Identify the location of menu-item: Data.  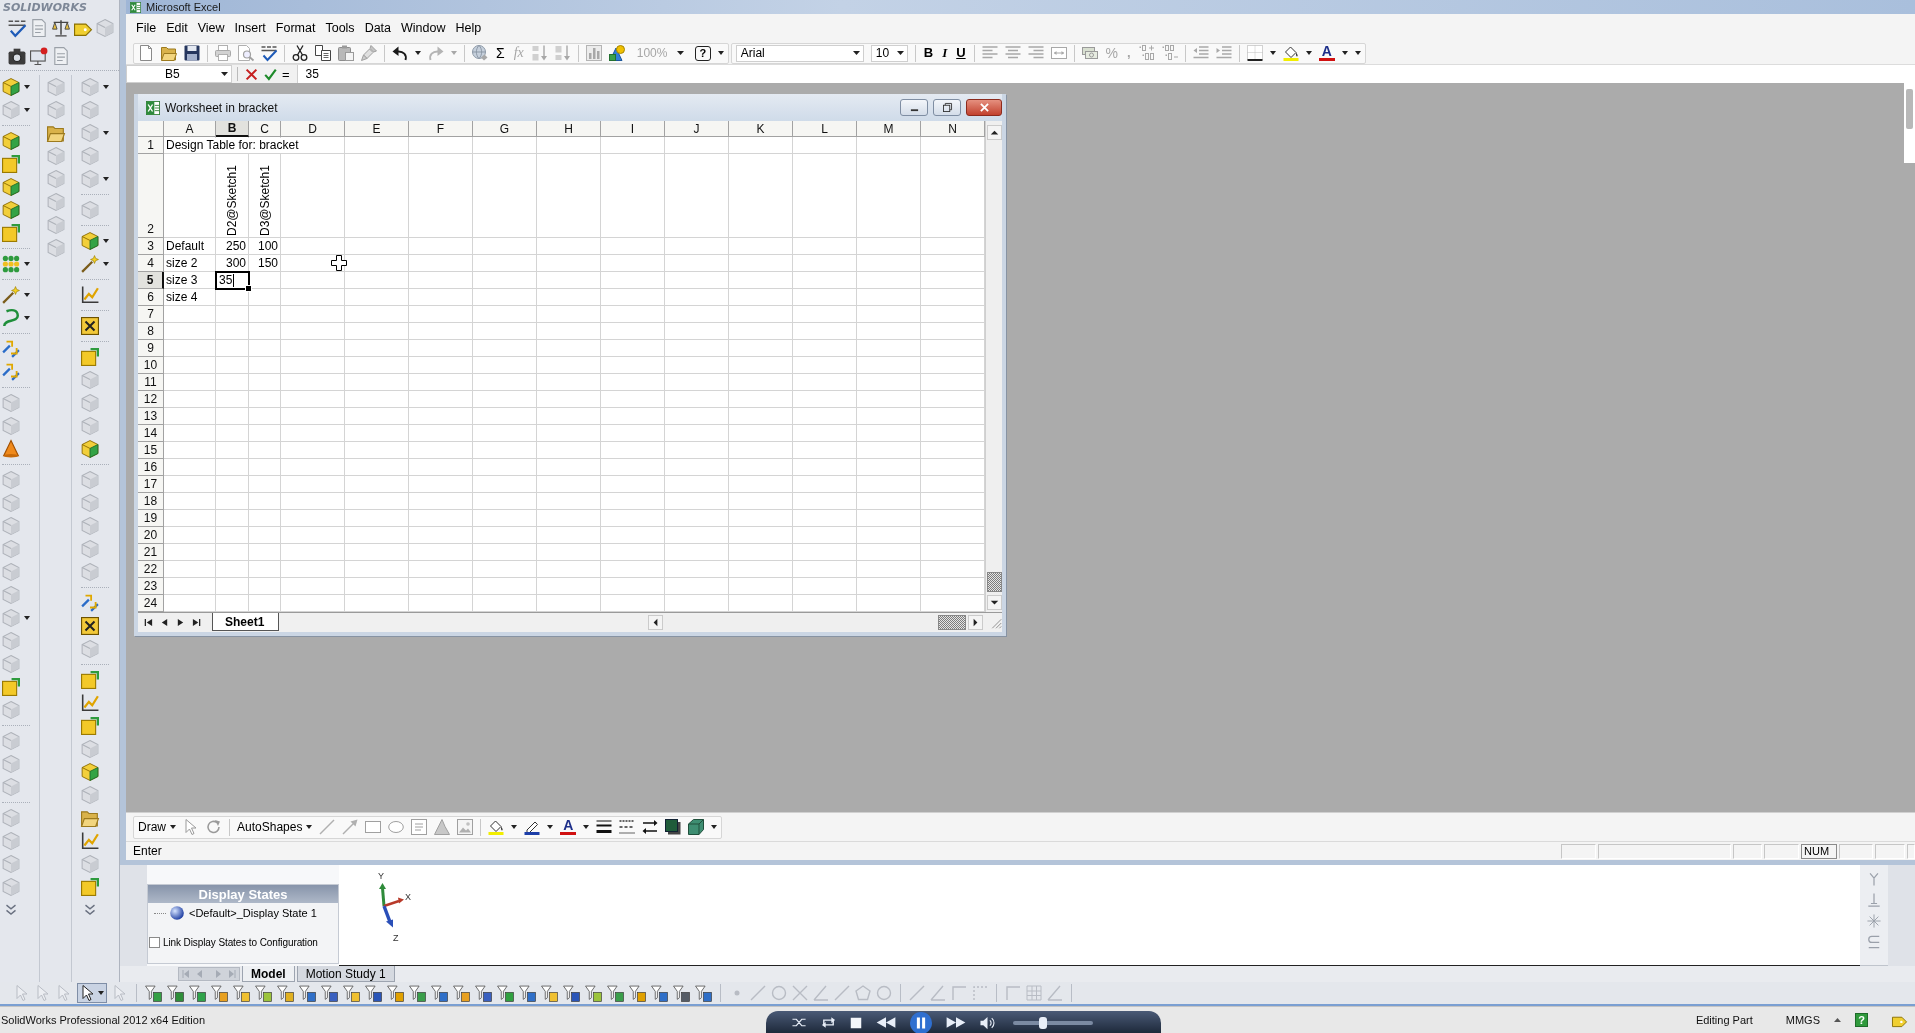
(378, 28).